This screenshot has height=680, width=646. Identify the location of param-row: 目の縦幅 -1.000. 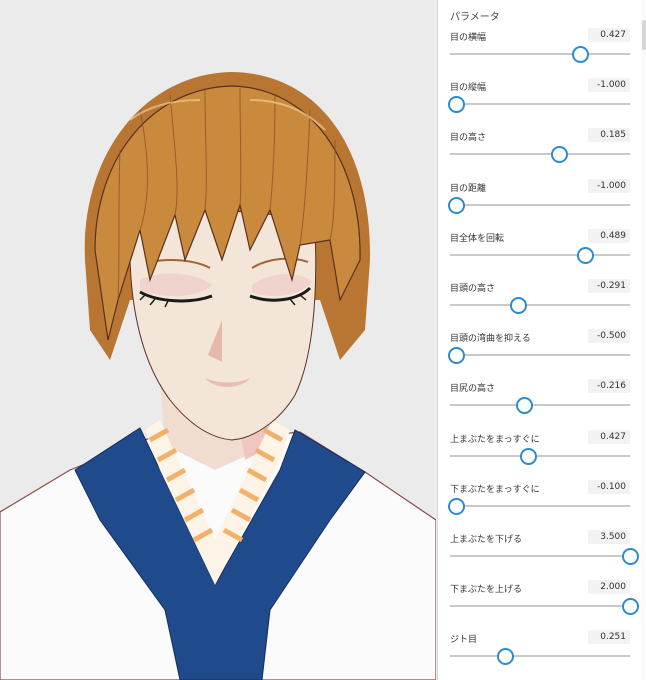
(539, 99).